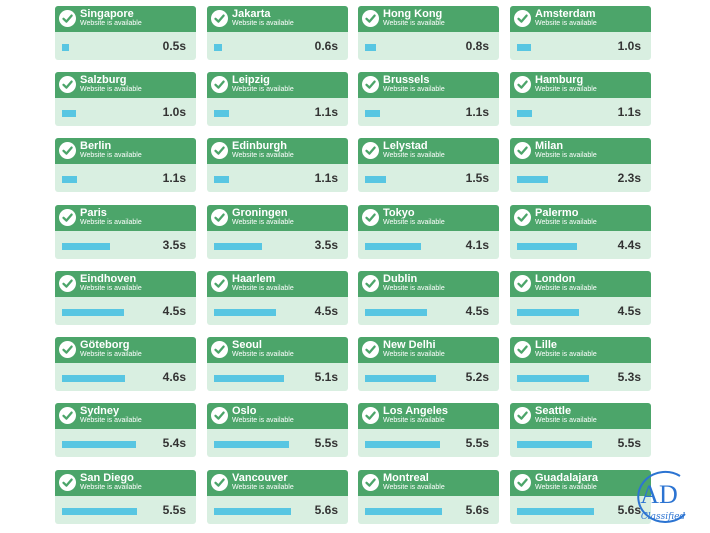 Image resolution: width=710 pixels, height=533 pixels. I want to click on location-card: Lelystad Website is available 1.5s, so click(428, 165).